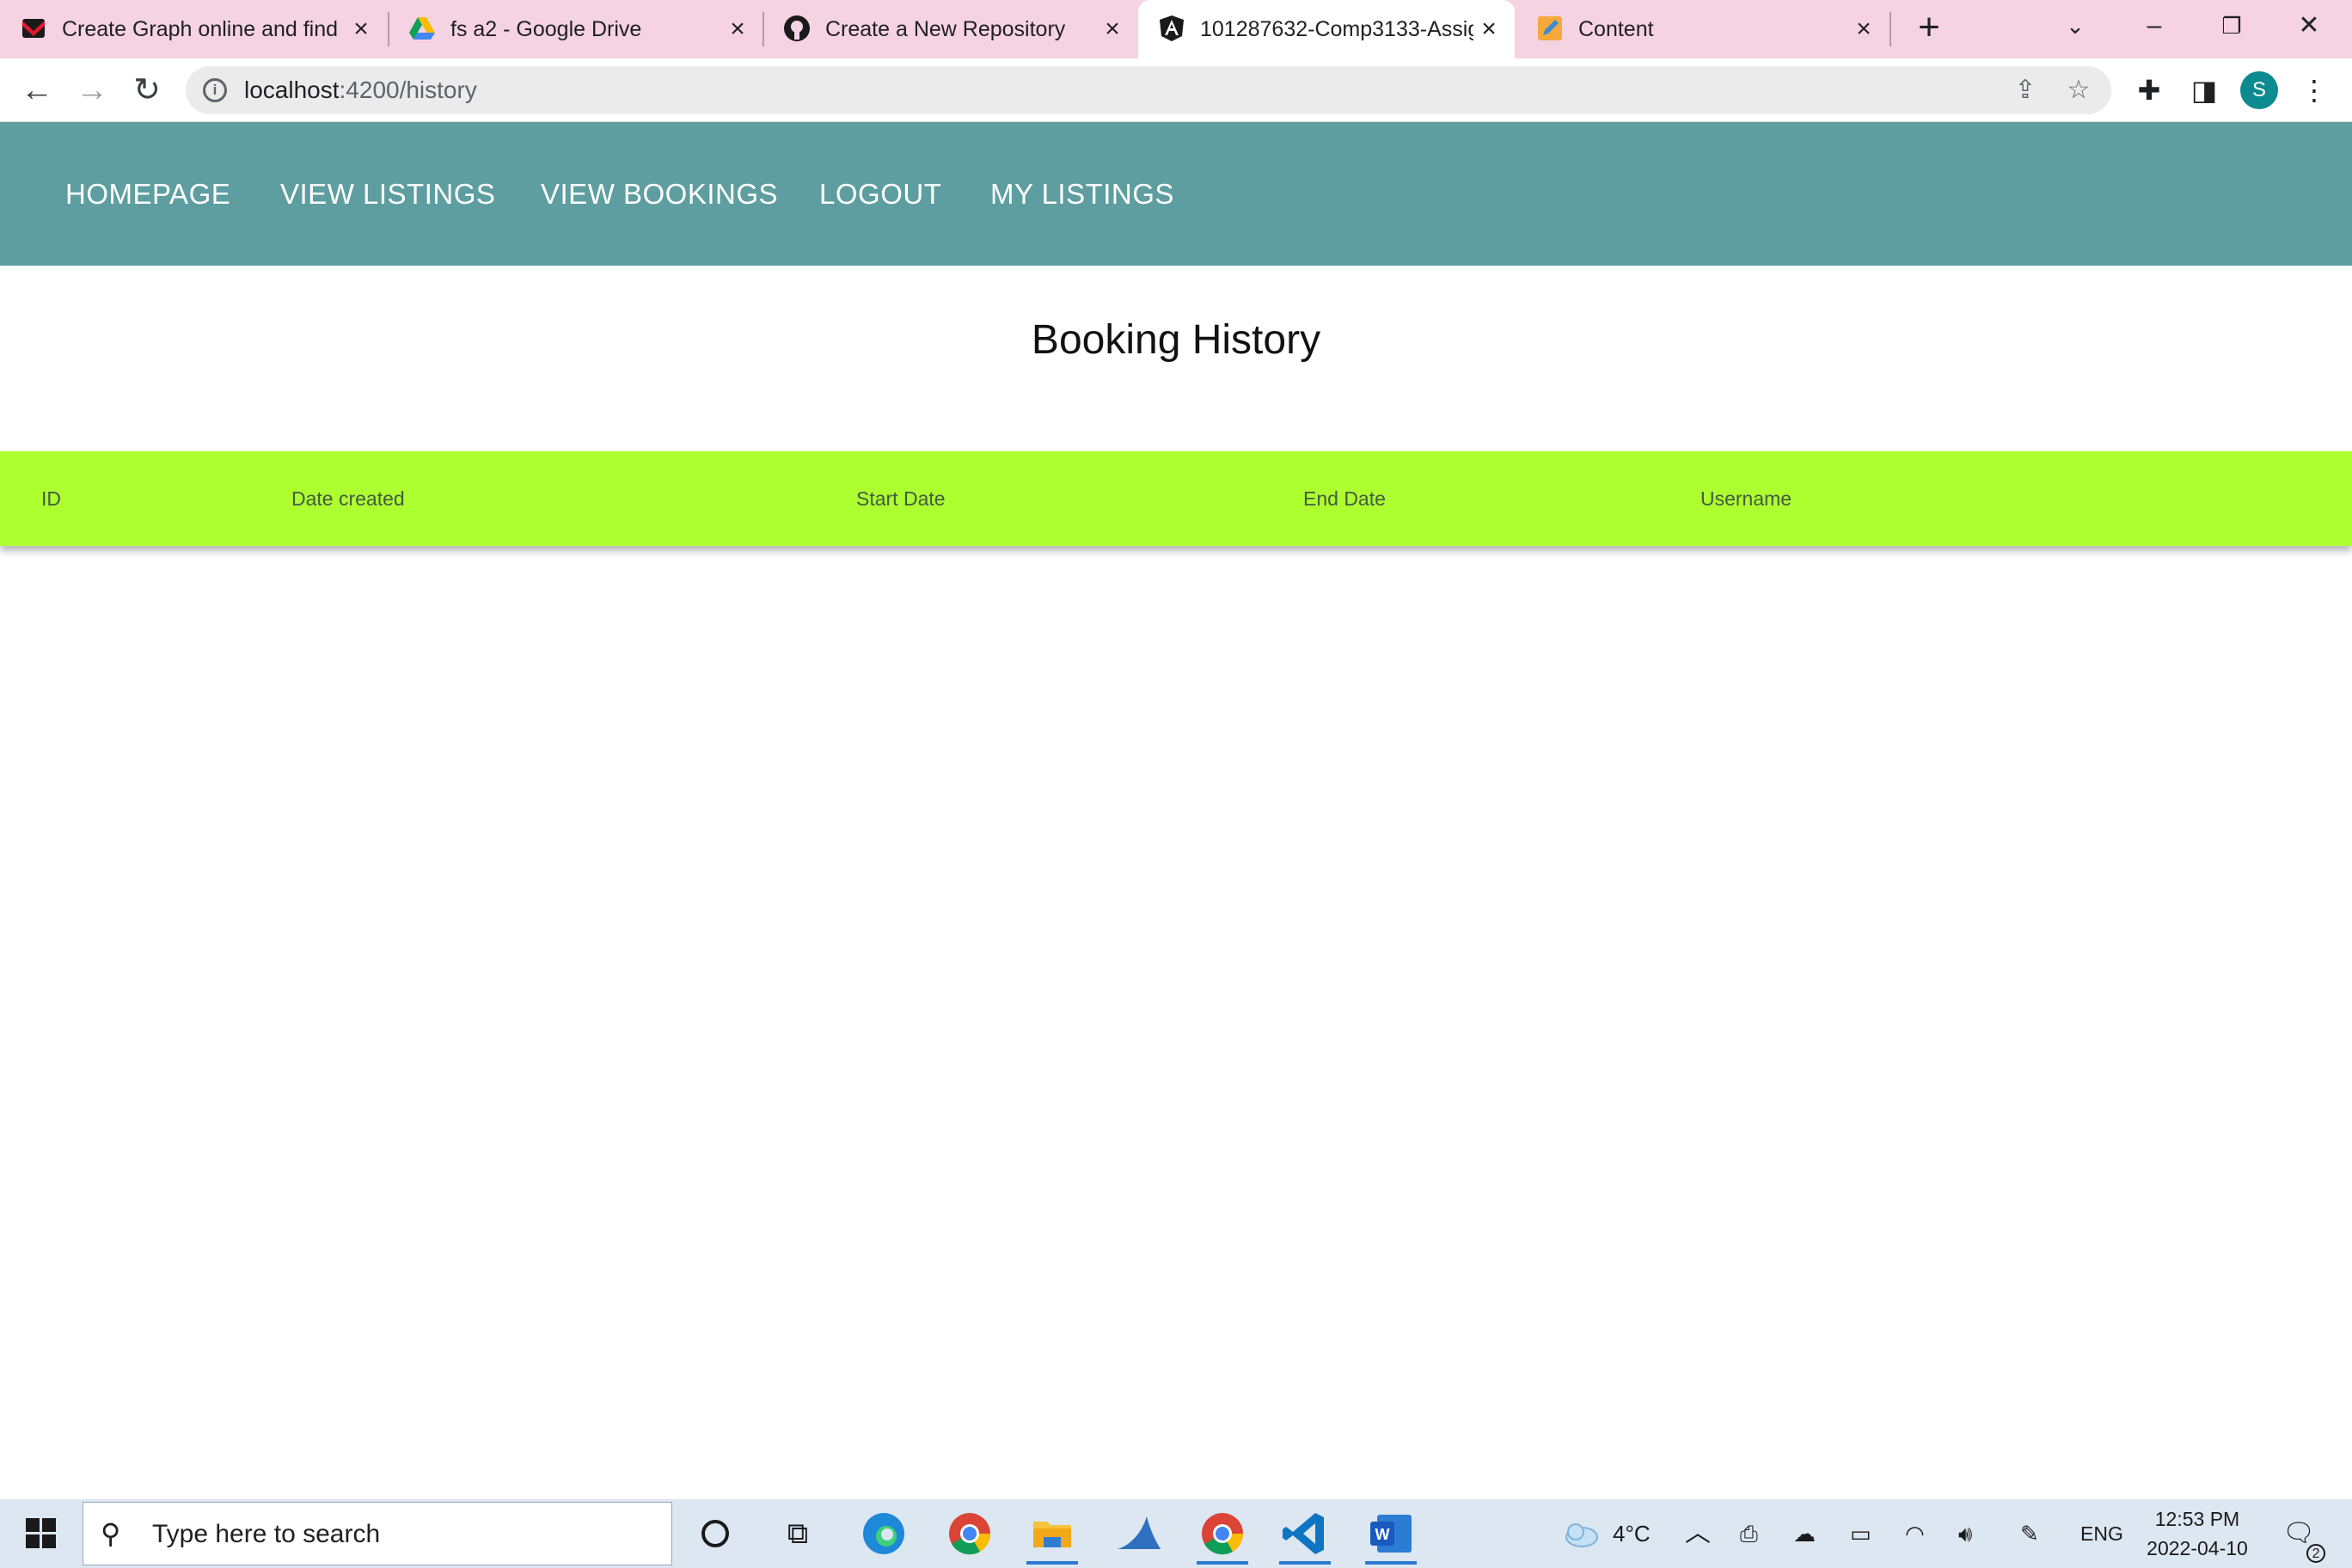 The height and width of the screenshot is (1568, 2352). I want to click on task-view-icon: ⧉, so click(798, 1533).